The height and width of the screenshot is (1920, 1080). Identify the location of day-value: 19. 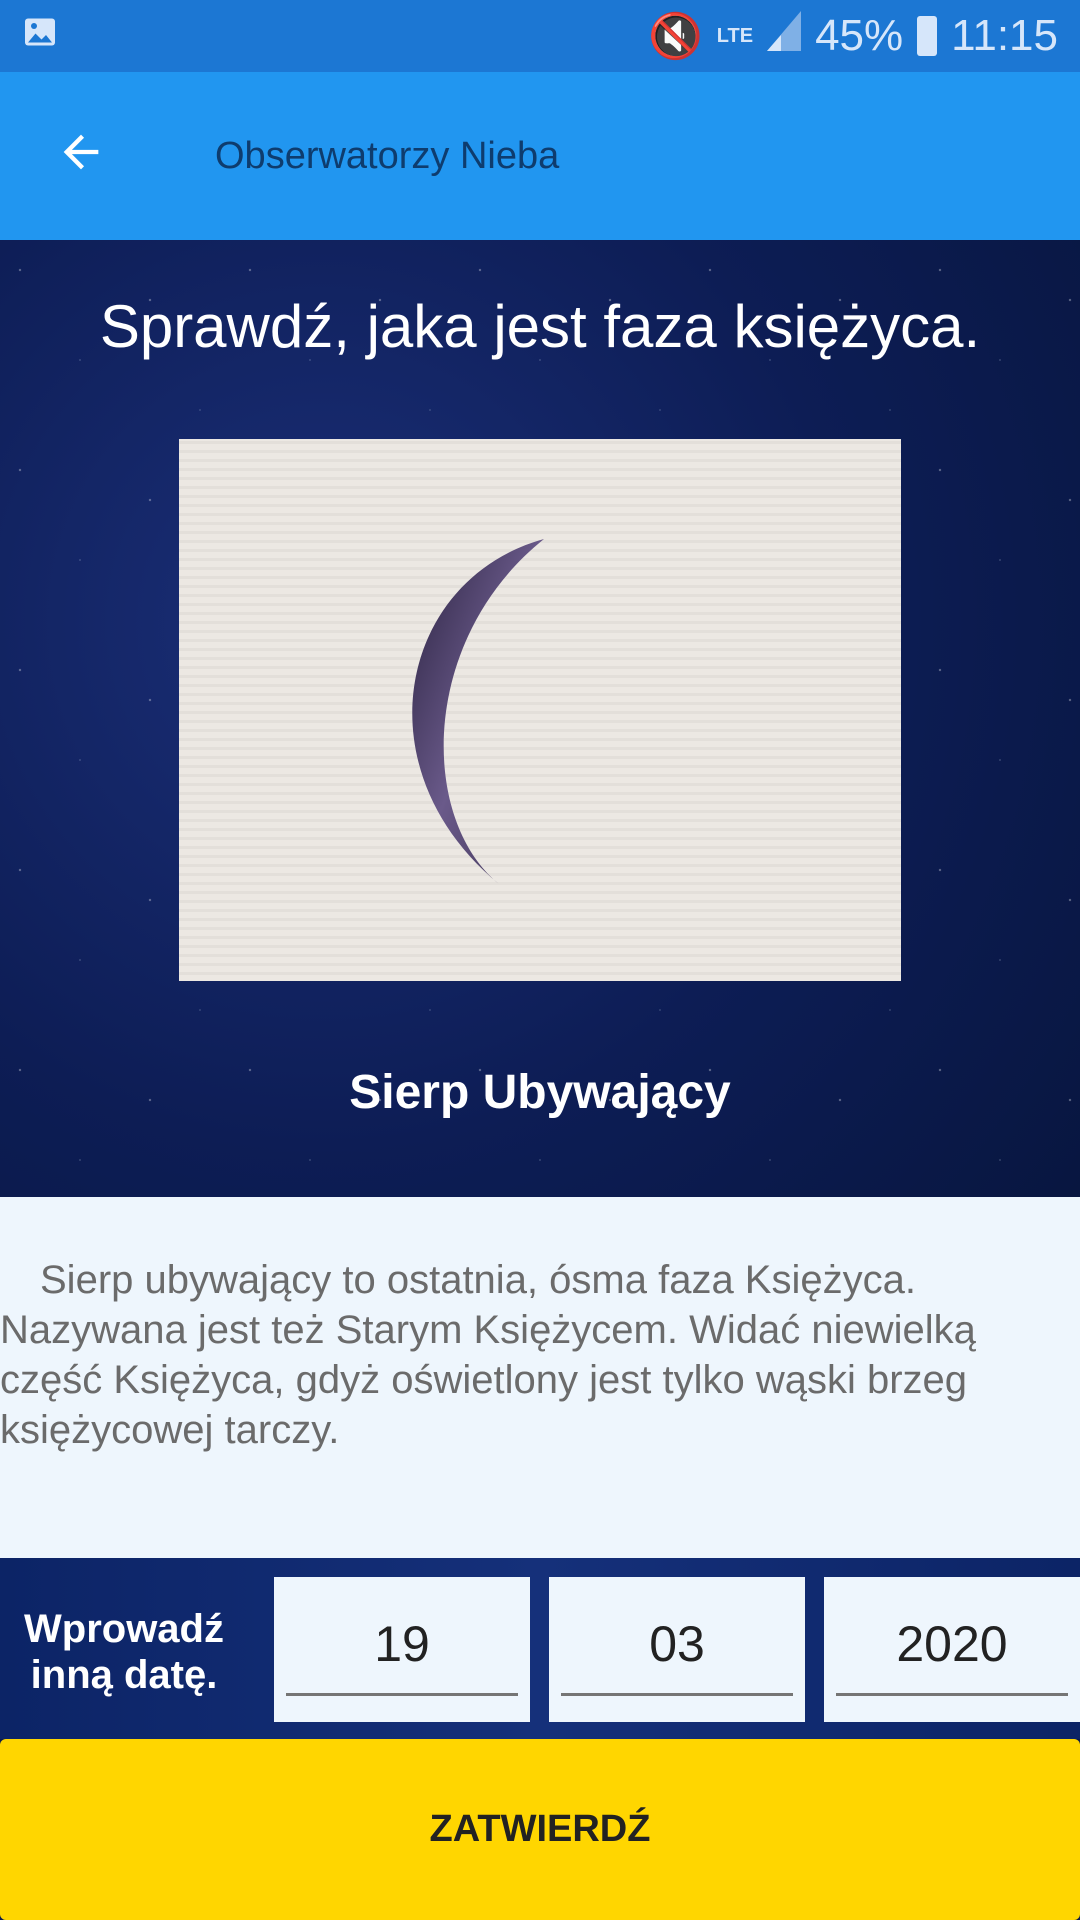
(402, 1644).